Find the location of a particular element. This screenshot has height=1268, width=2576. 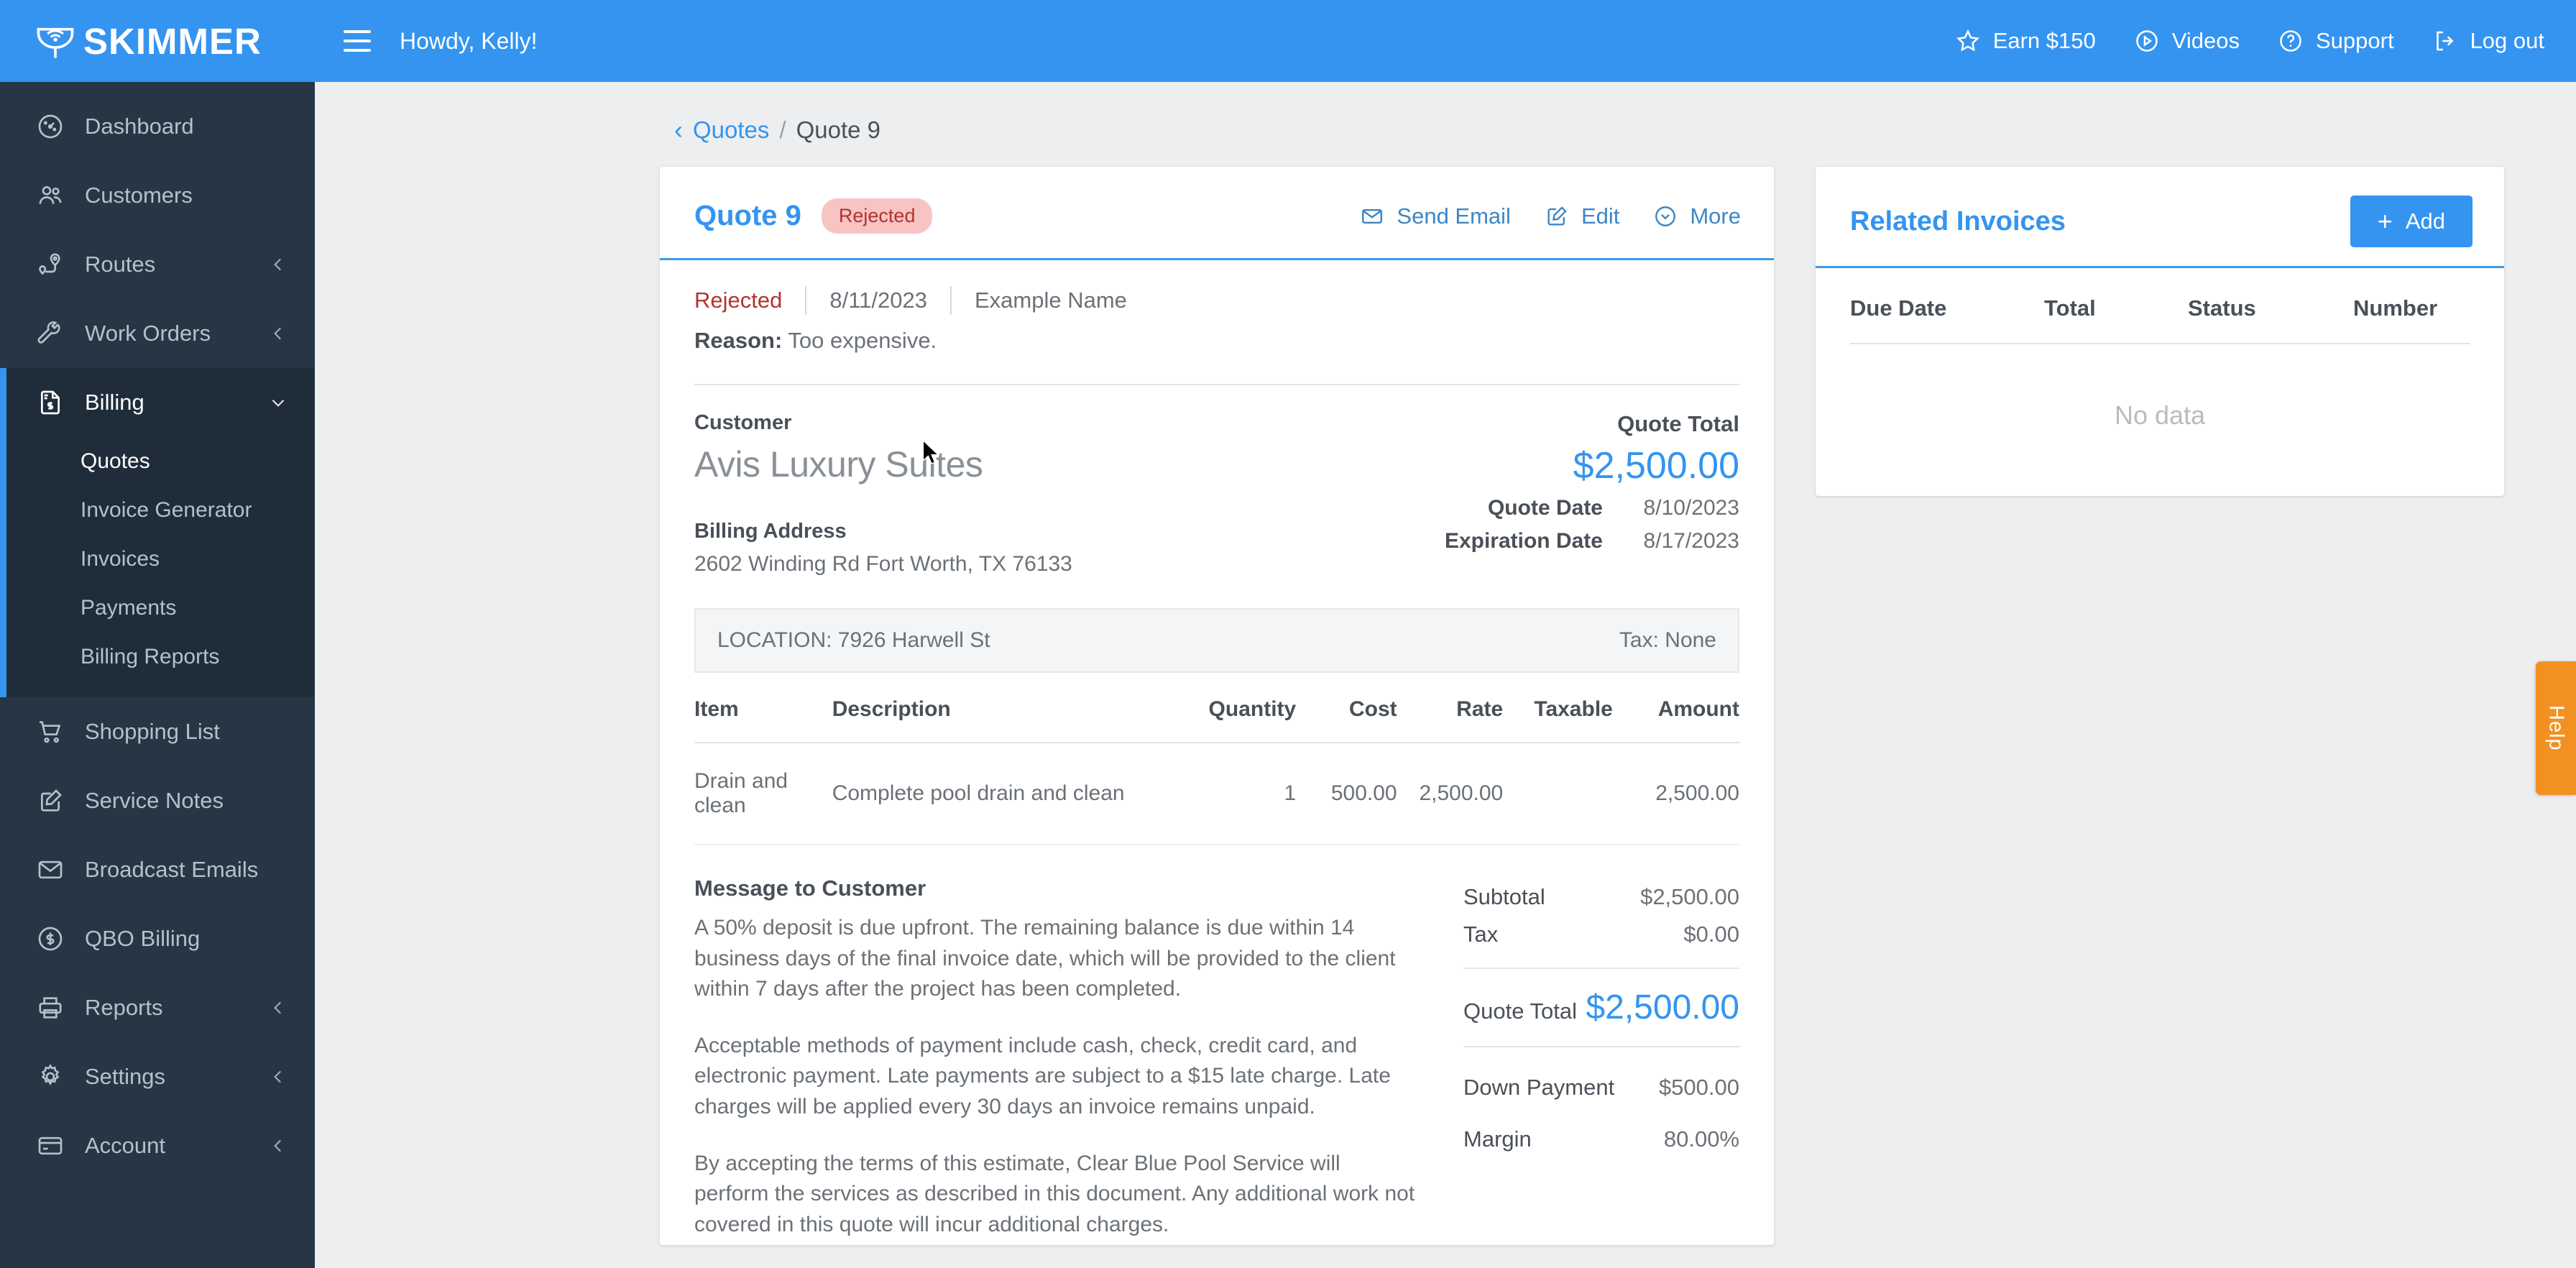

envelope-icon is located at coordinates (1372, 216).